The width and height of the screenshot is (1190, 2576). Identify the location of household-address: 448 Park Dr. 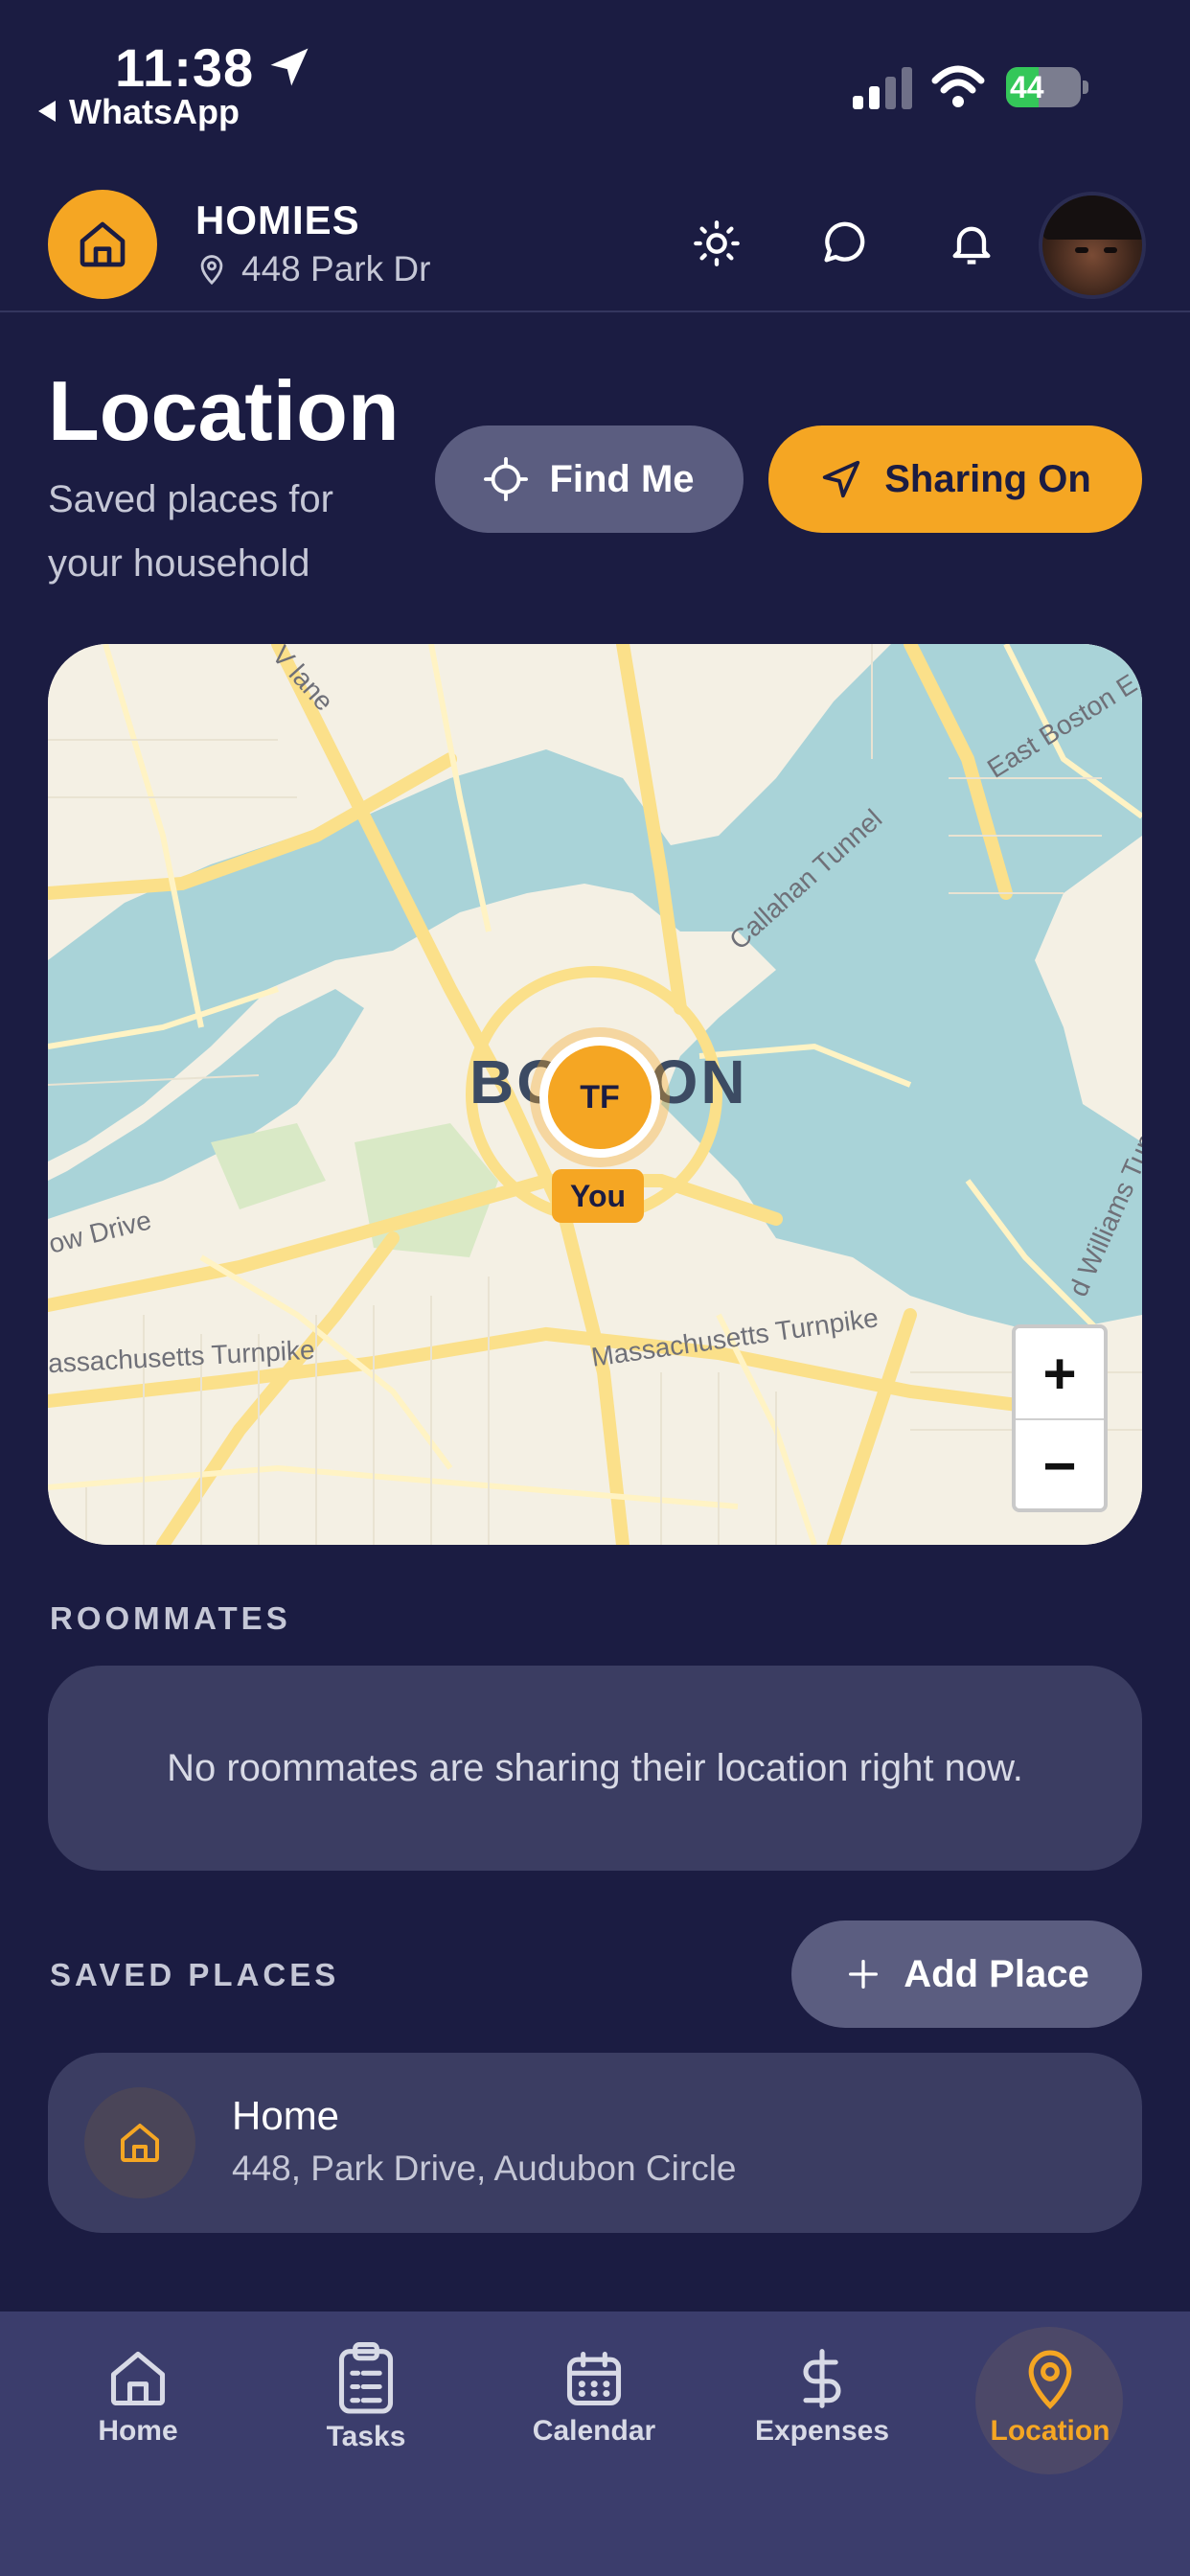
(312, 269).